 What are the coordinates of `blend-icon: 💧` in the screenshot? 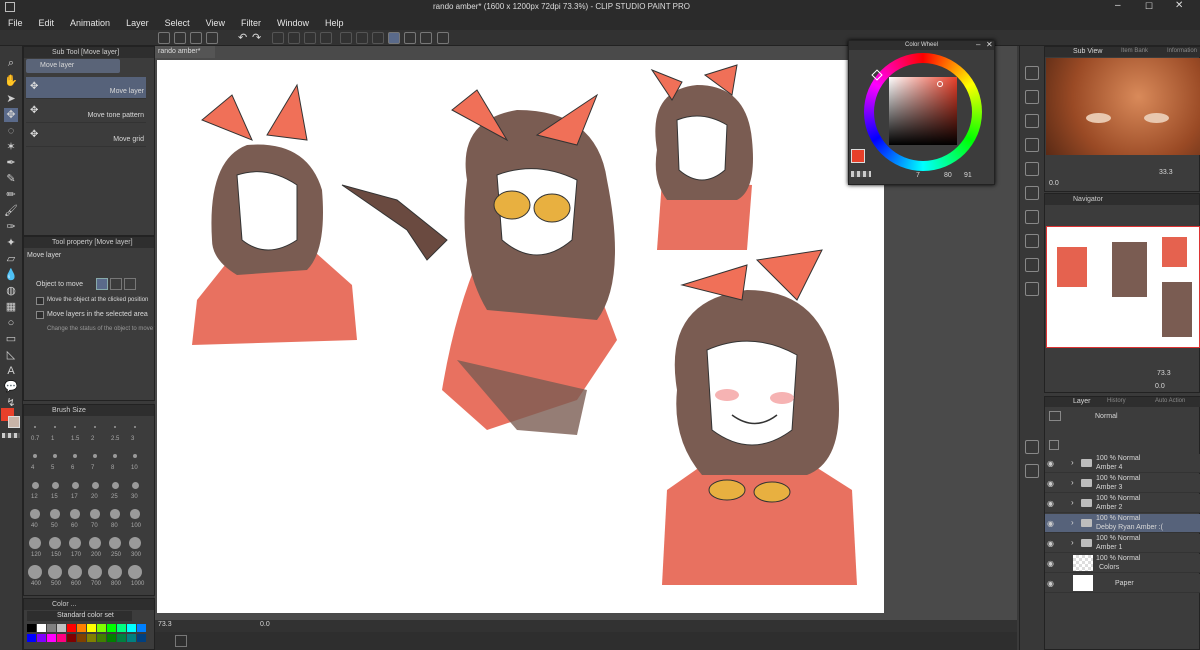 It's located at (11, 275).